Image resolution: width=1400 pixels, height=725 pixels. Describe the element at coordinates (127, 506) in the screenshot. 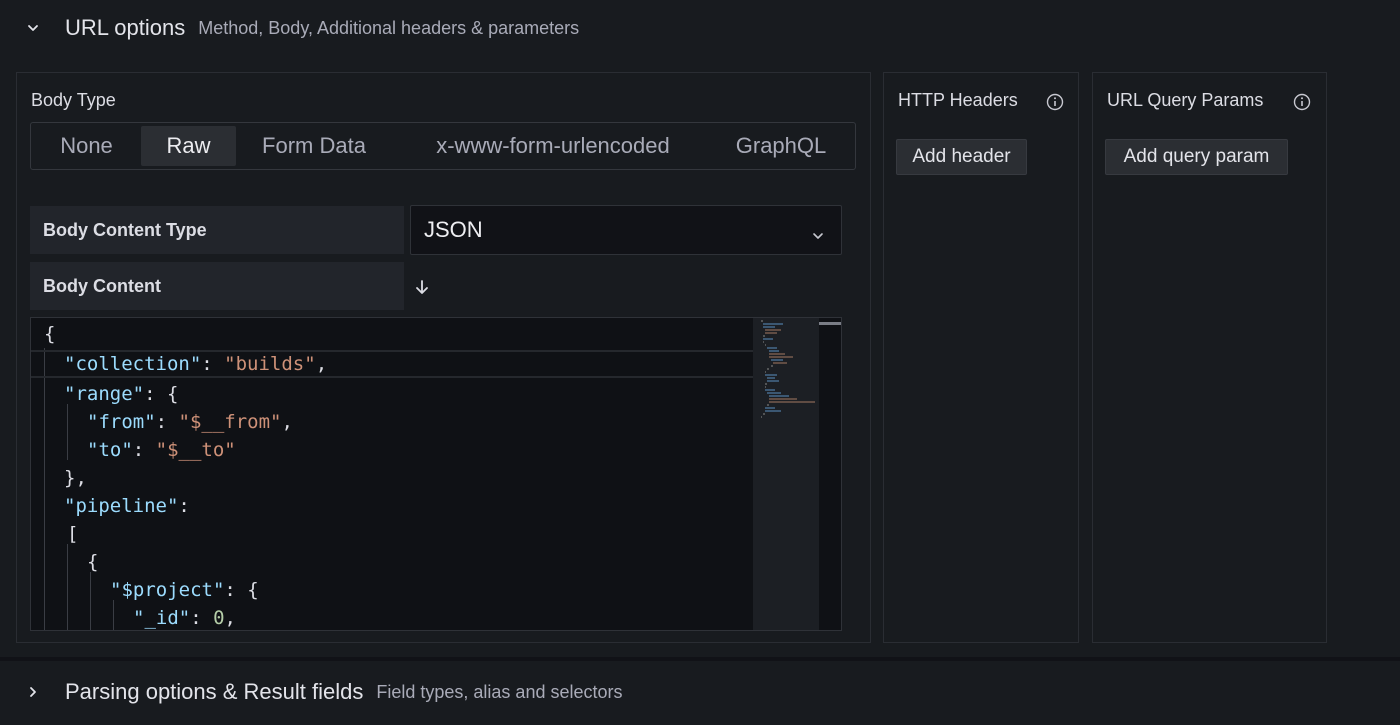

I see `code-line: "pipeline":` at that location.